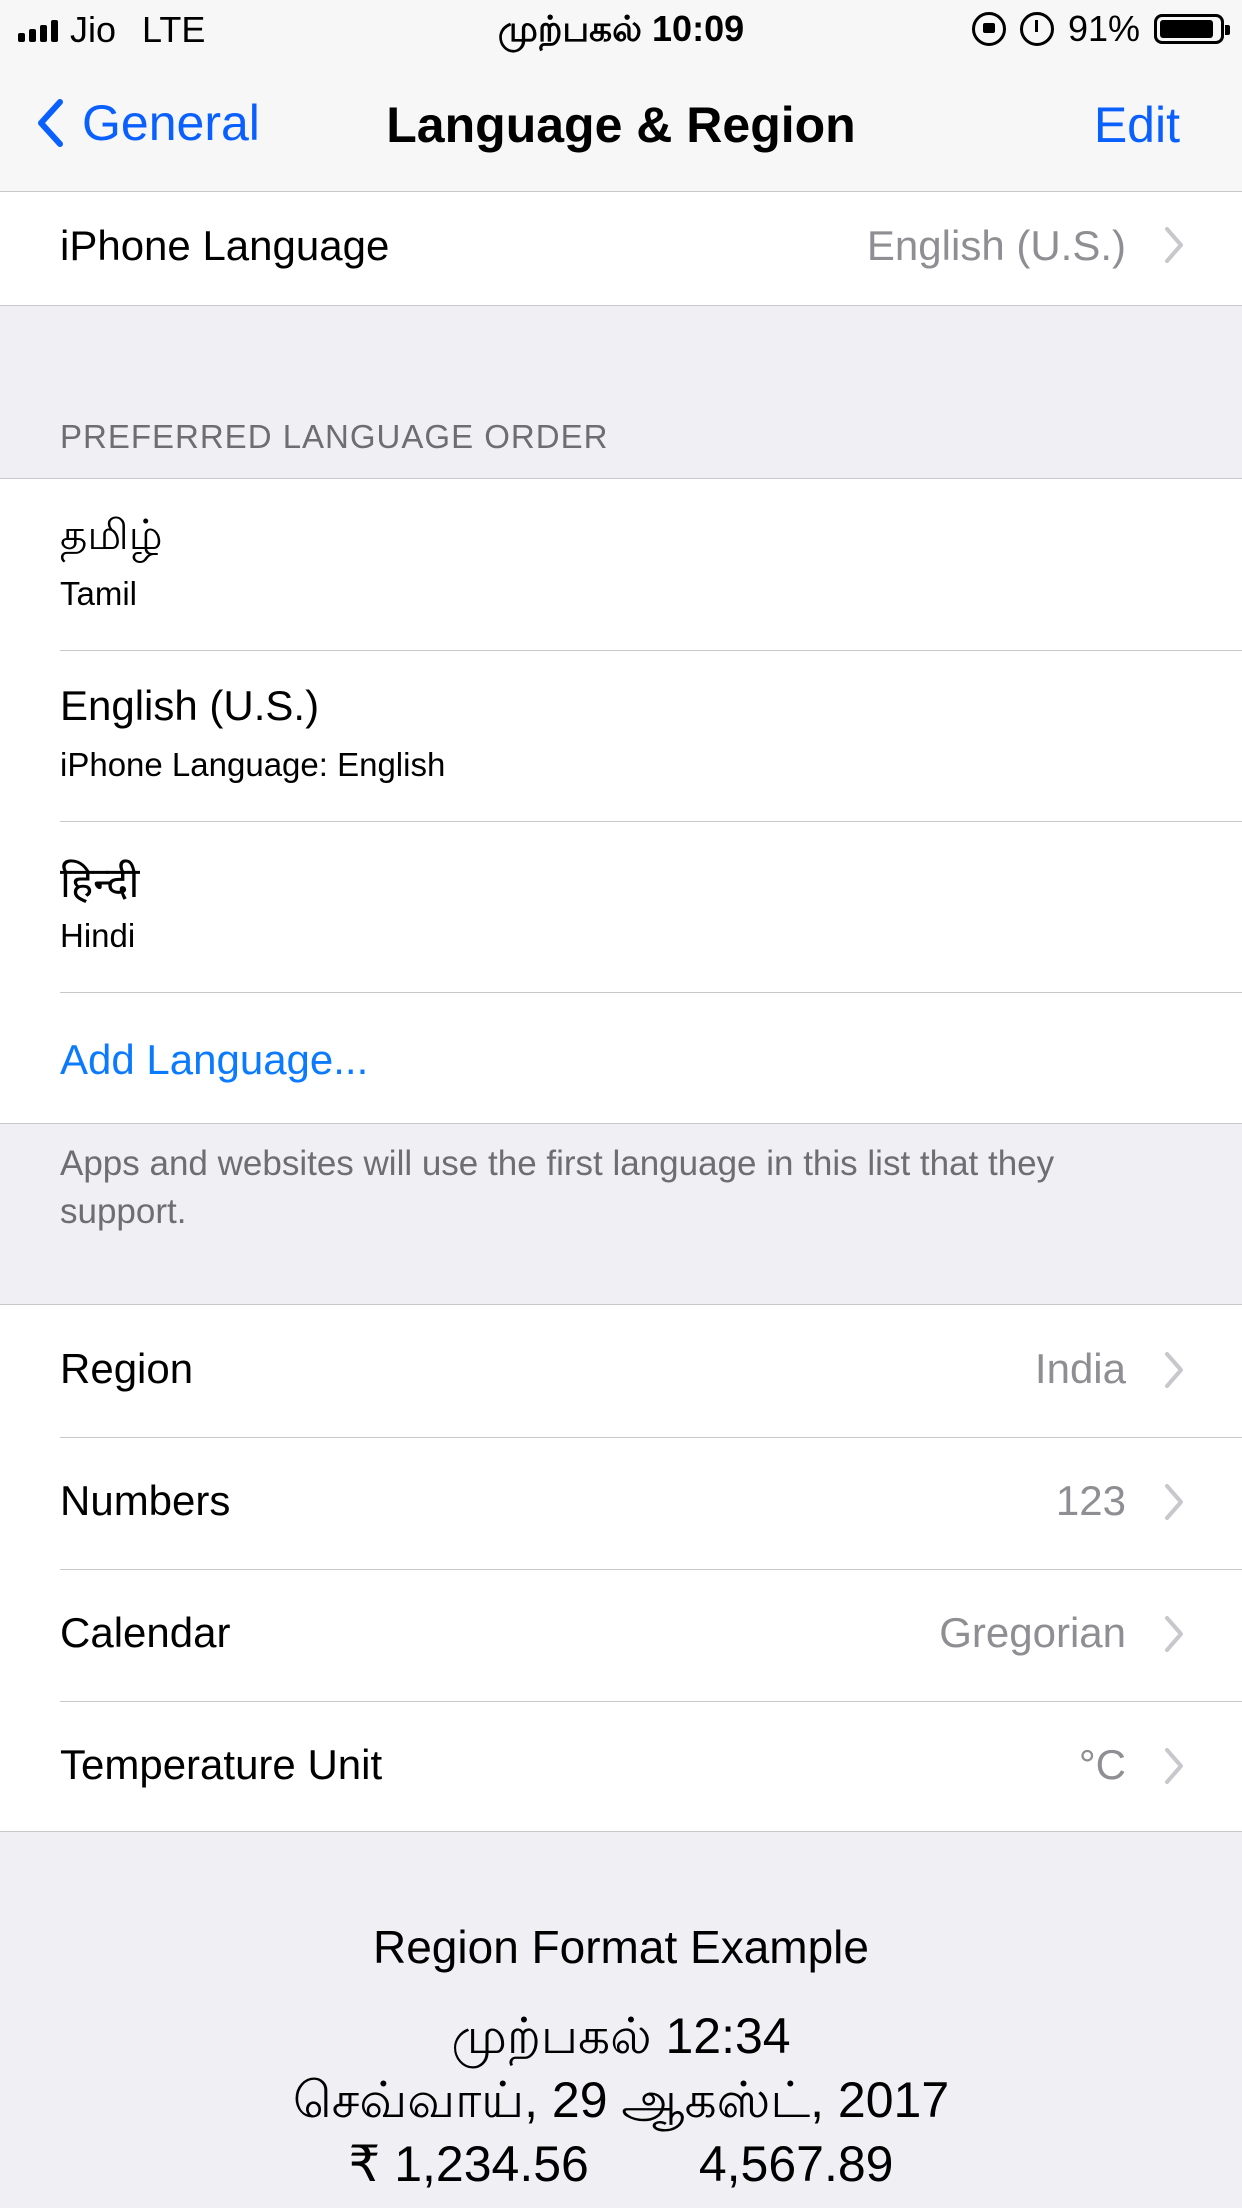 The width and height of the screenshot is (1242, 2208). What do you see at coordinates (621, 1371) in the screenshot?
I see `region-row: Region India` at bounding box center [621, 1371].